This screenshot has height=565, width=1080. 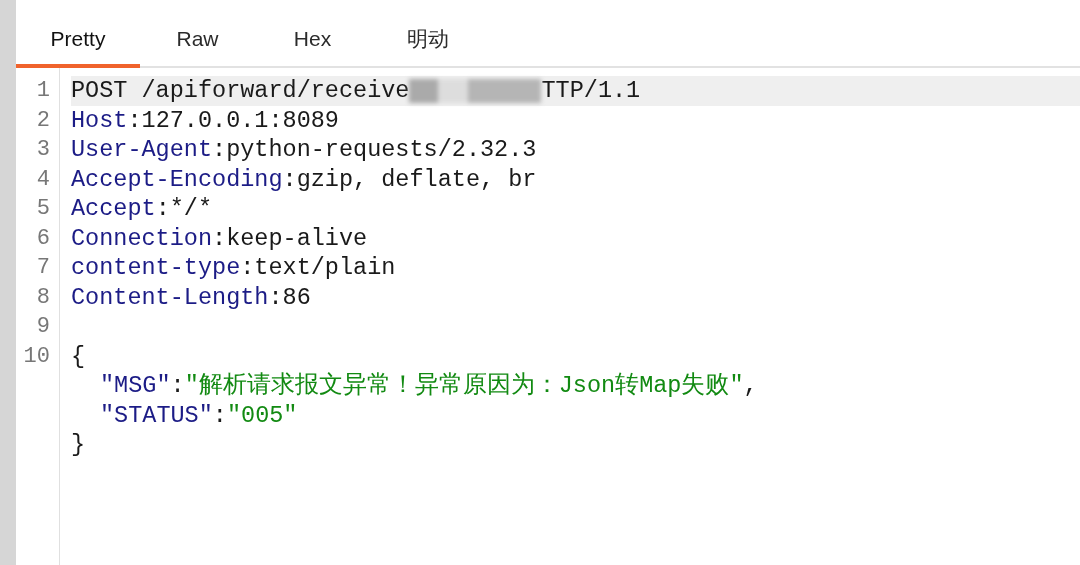 I want to click on json-punctuation: {, so click(x=78, y=356).